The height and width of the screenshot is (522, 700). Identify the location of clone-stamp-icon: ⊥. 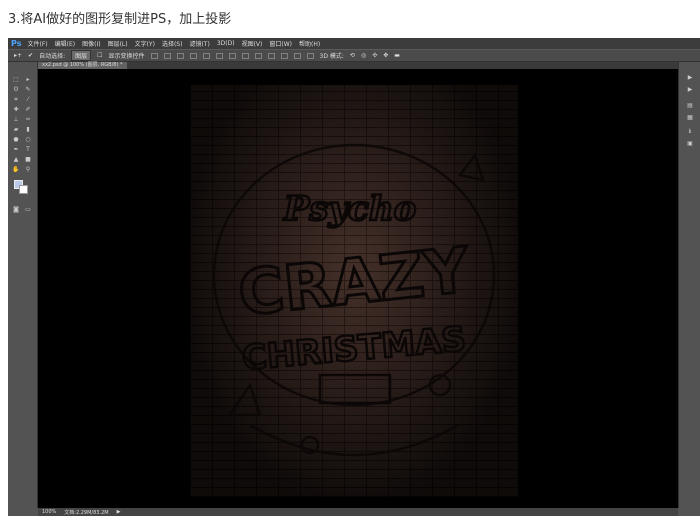
(16, 119).